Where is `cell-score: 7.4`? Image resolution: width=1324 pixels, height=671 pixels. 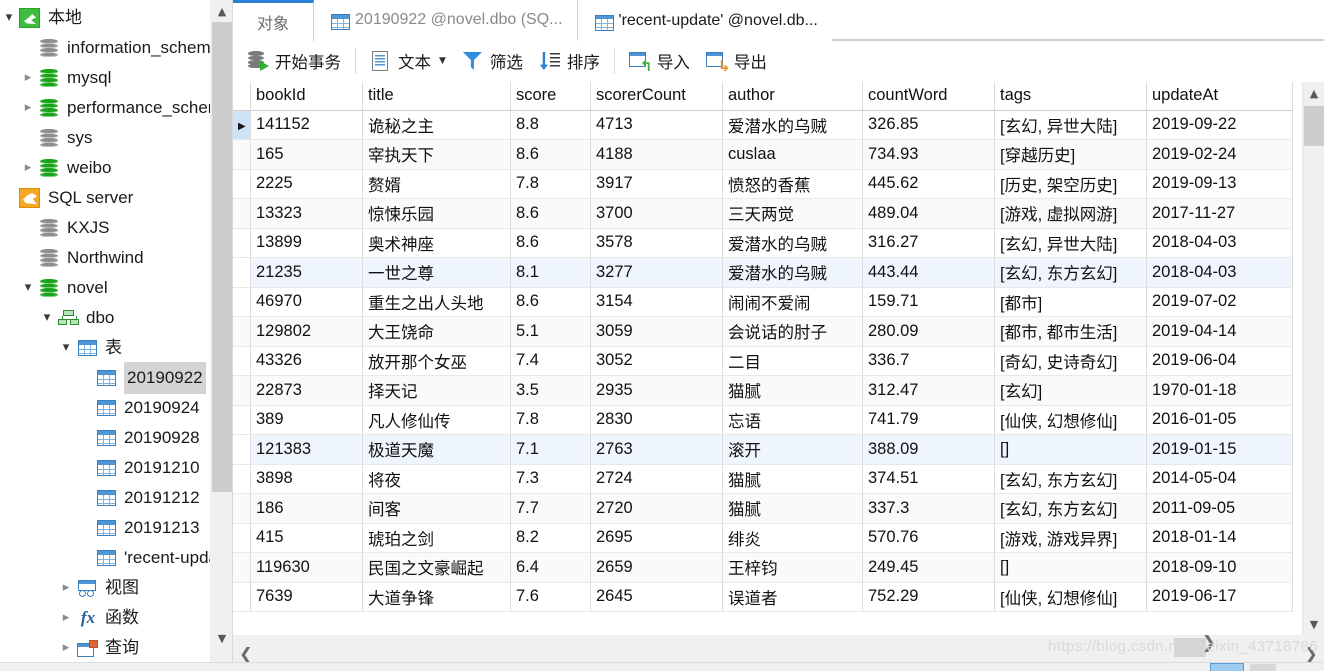 cell-score: 7.4 is located at coordinates (550, 361).